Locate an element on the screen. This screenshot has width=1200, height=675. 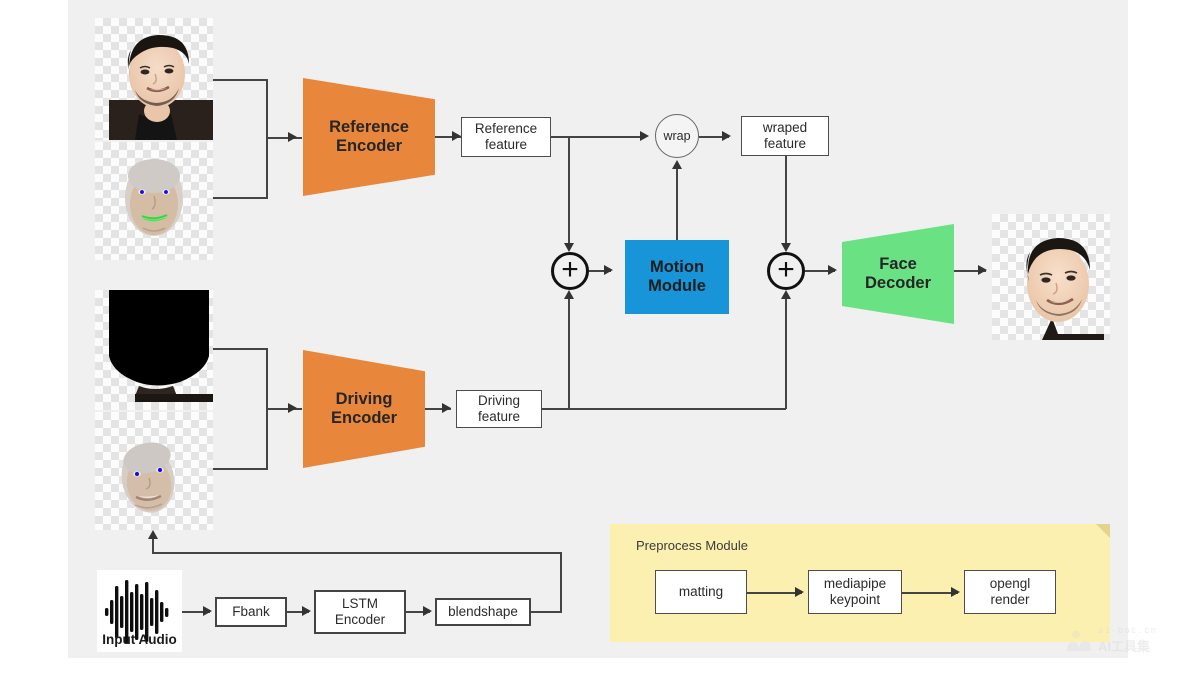
driving-feature-to-plus1 is located at coordinates (569, 353).